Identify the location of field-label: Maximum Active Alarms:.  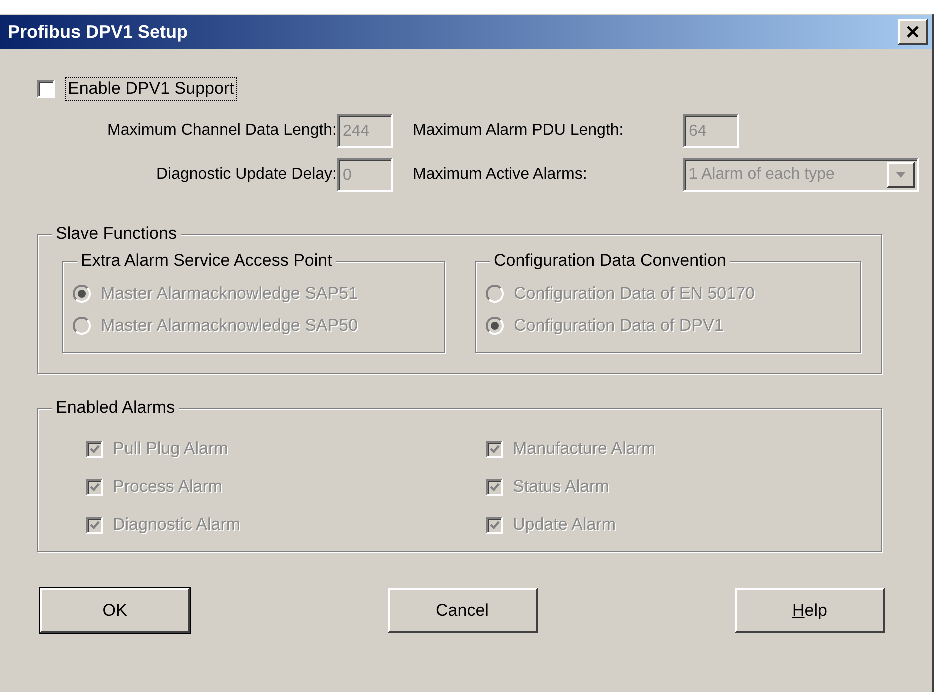
(500, 175).